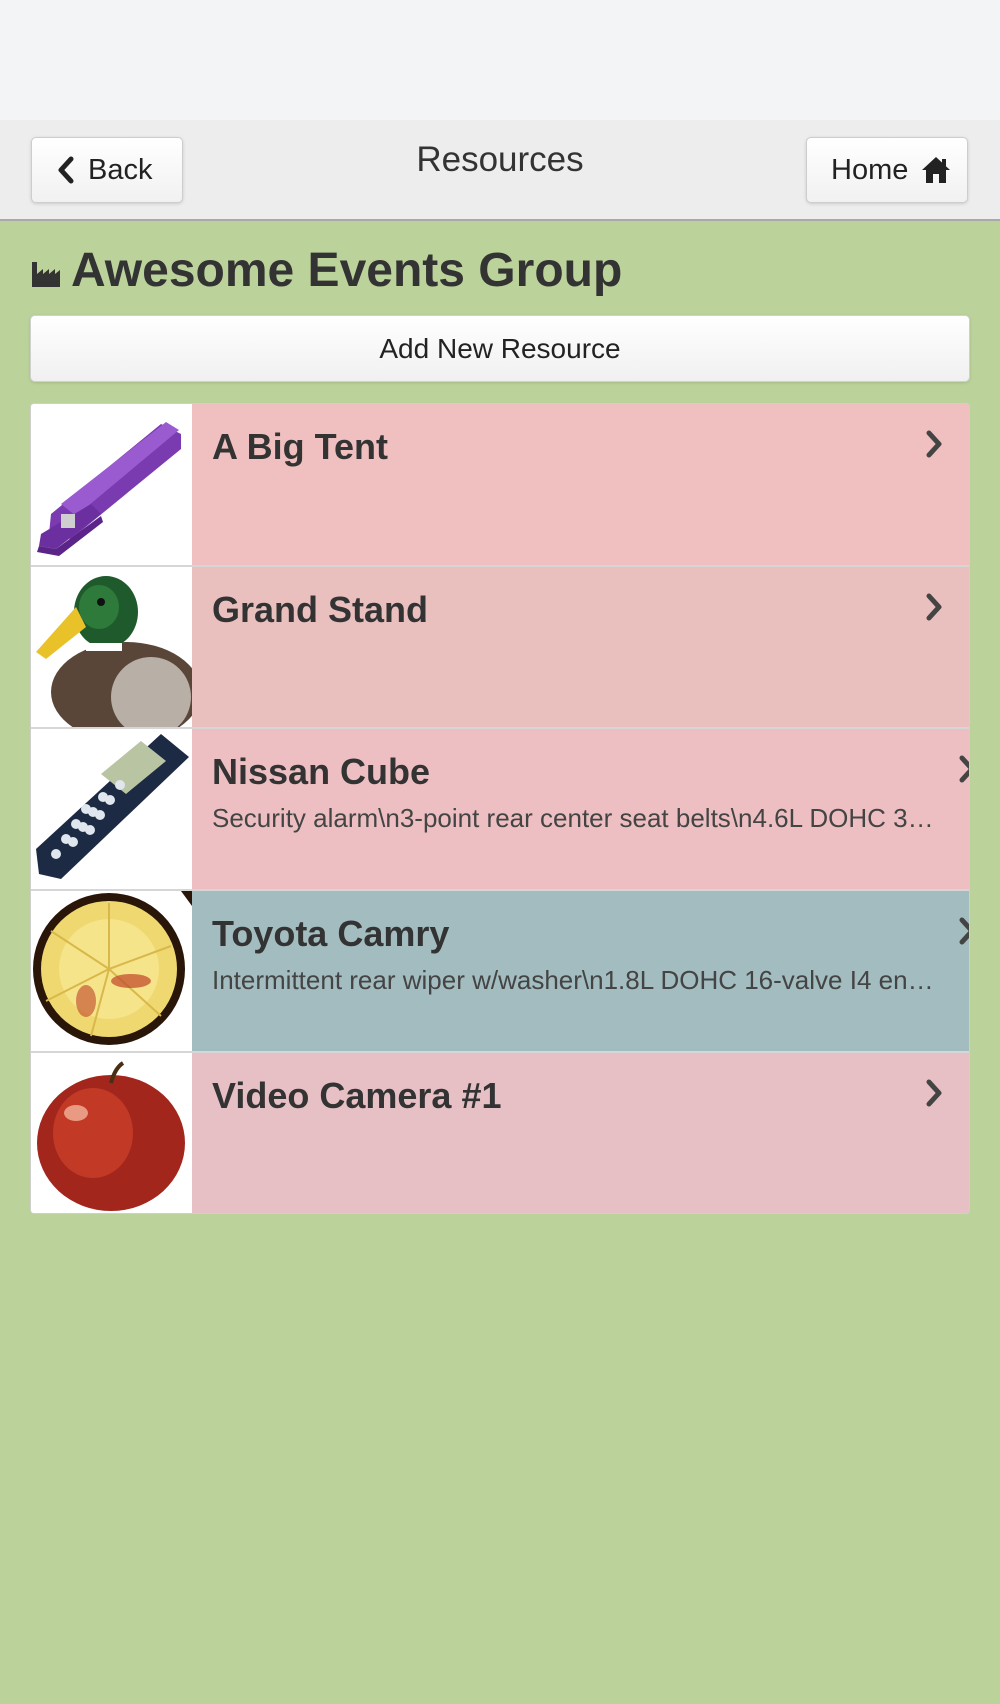  Describe the element at coordinates (500, 1132) in the screenshot. I see `list-item: Video Camera #1` at that location.